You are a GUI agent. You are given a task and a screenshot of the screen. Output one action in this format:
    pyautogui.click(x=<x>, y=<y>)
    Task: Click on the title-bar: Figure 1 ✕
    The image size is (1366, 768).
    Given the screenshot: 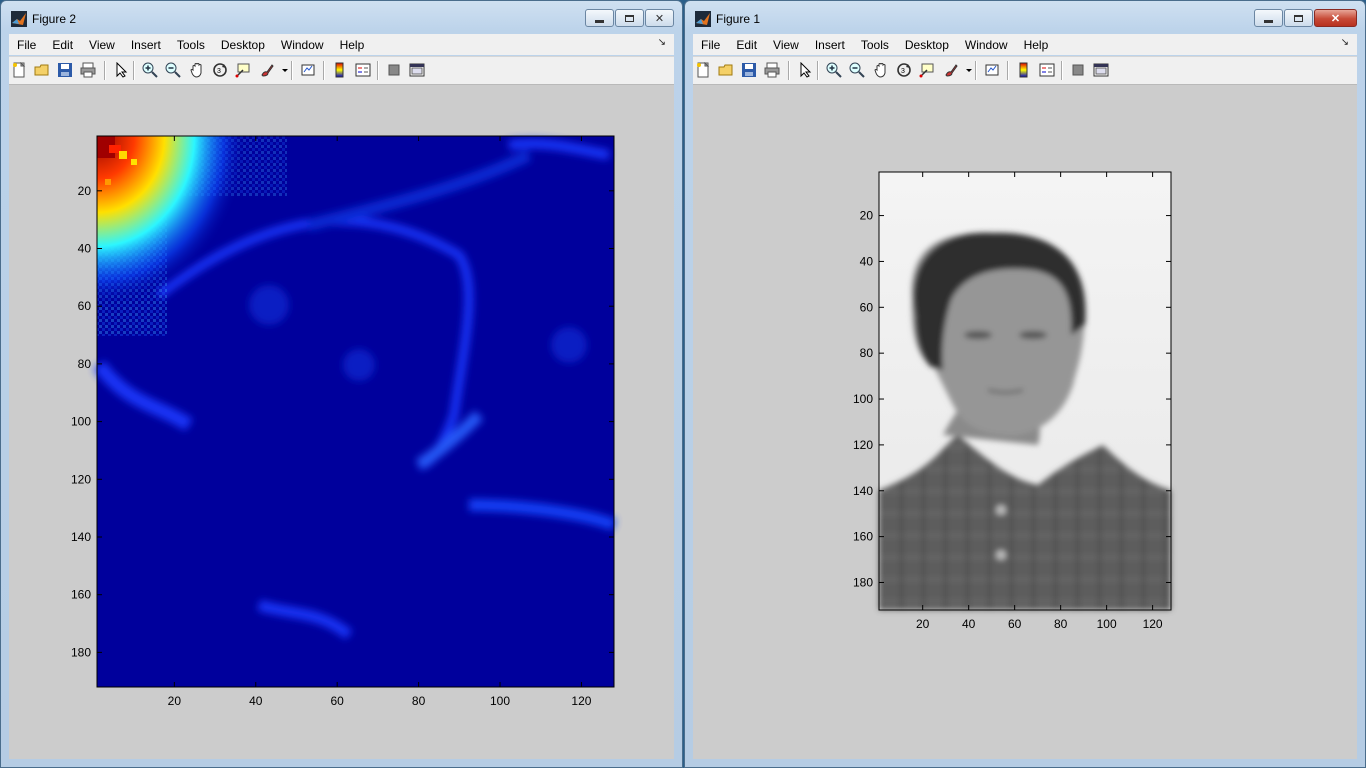 What is the action you would take?
    pyautogui.click(x=1025, y=17)
    